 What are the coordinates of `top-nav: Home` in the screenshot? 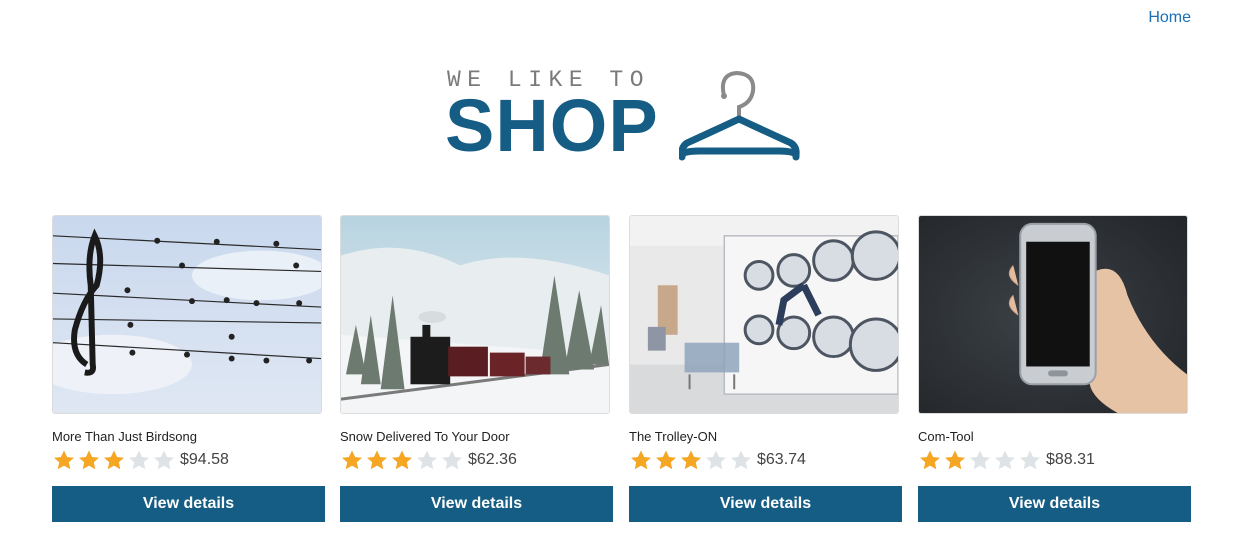 It's located at (1169, 18).